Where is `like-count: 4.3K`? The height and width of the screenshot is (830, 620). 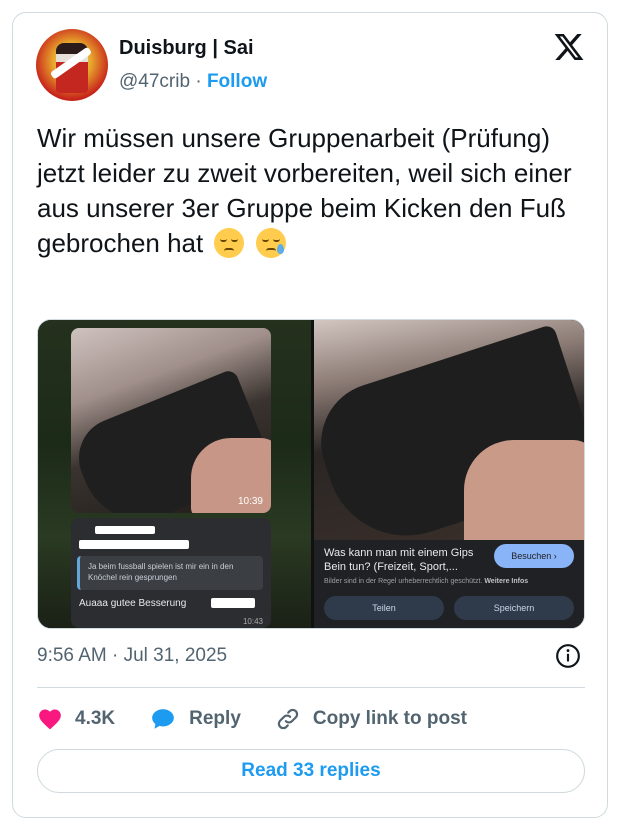
like-count: 4.3K is located at coordinates (95, 718).